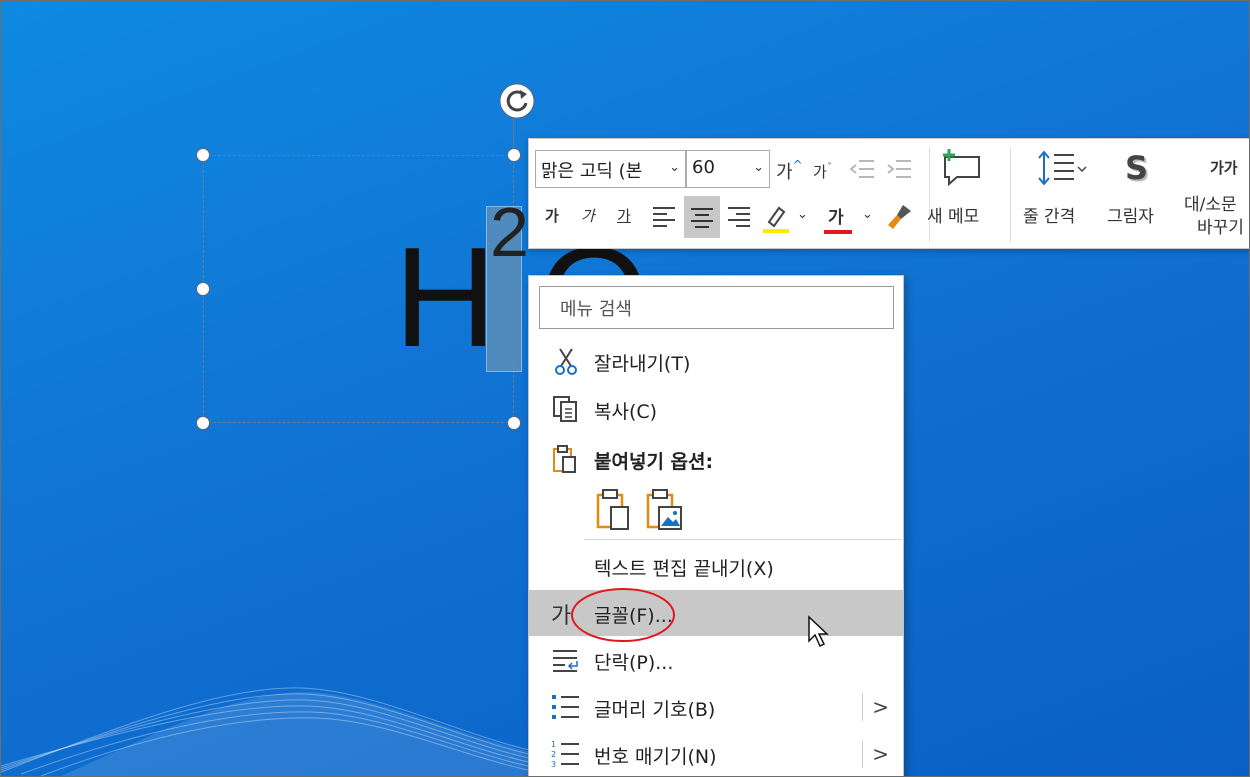 The width and height of the screenshot is (1250, 777). What do you see at coordinates (614, 510) in the screenshot?
I see `paste-keep-text-icon` at bounding box center [614, 510].